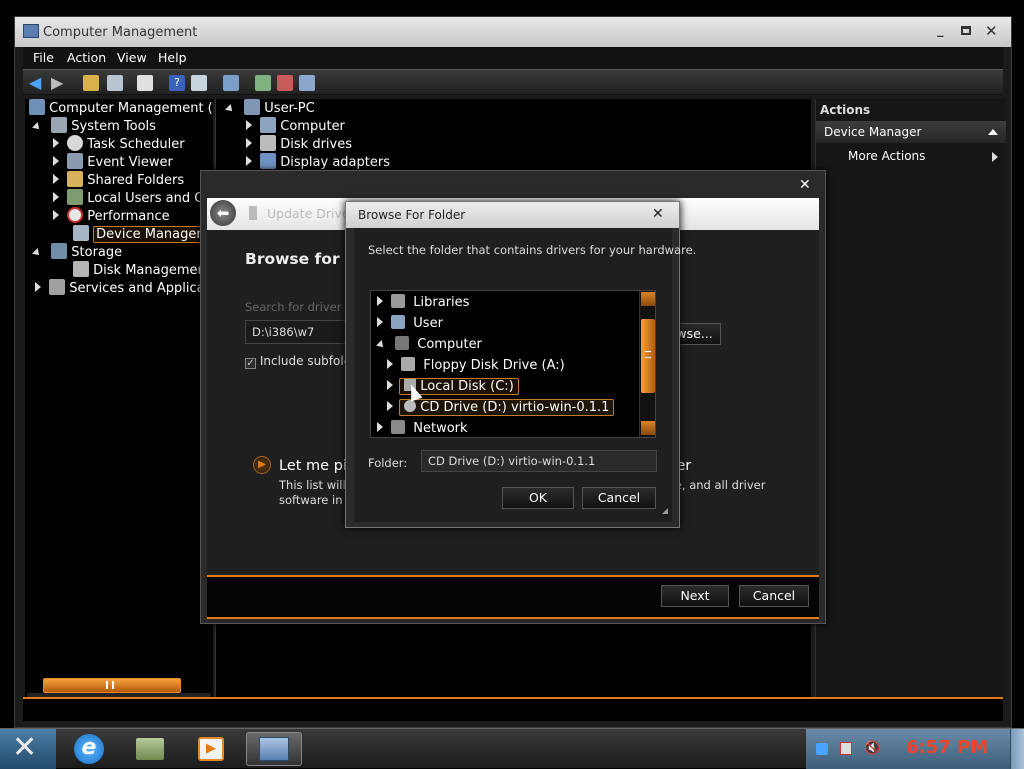  I want to click on folder-item-libraries: Libraries, so click(423, 303).